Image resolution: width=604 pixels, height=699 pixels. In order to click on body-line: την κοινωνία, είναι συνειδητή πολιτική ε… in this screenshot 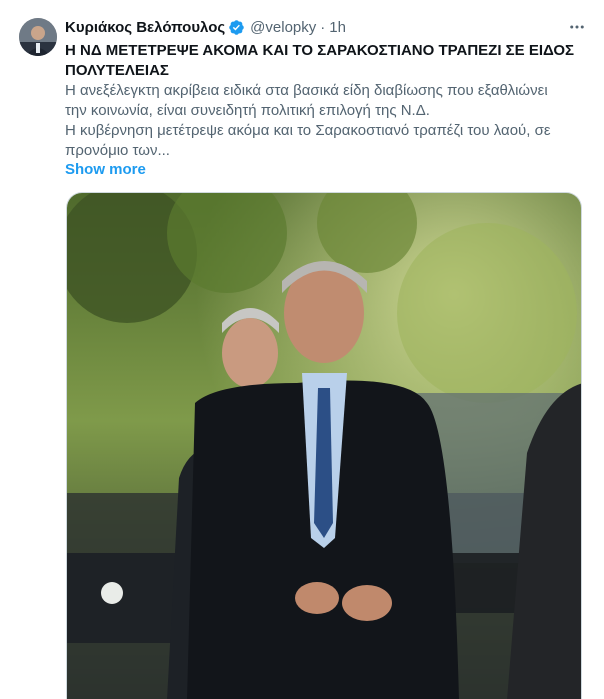, I will do `click(247, 110)`.